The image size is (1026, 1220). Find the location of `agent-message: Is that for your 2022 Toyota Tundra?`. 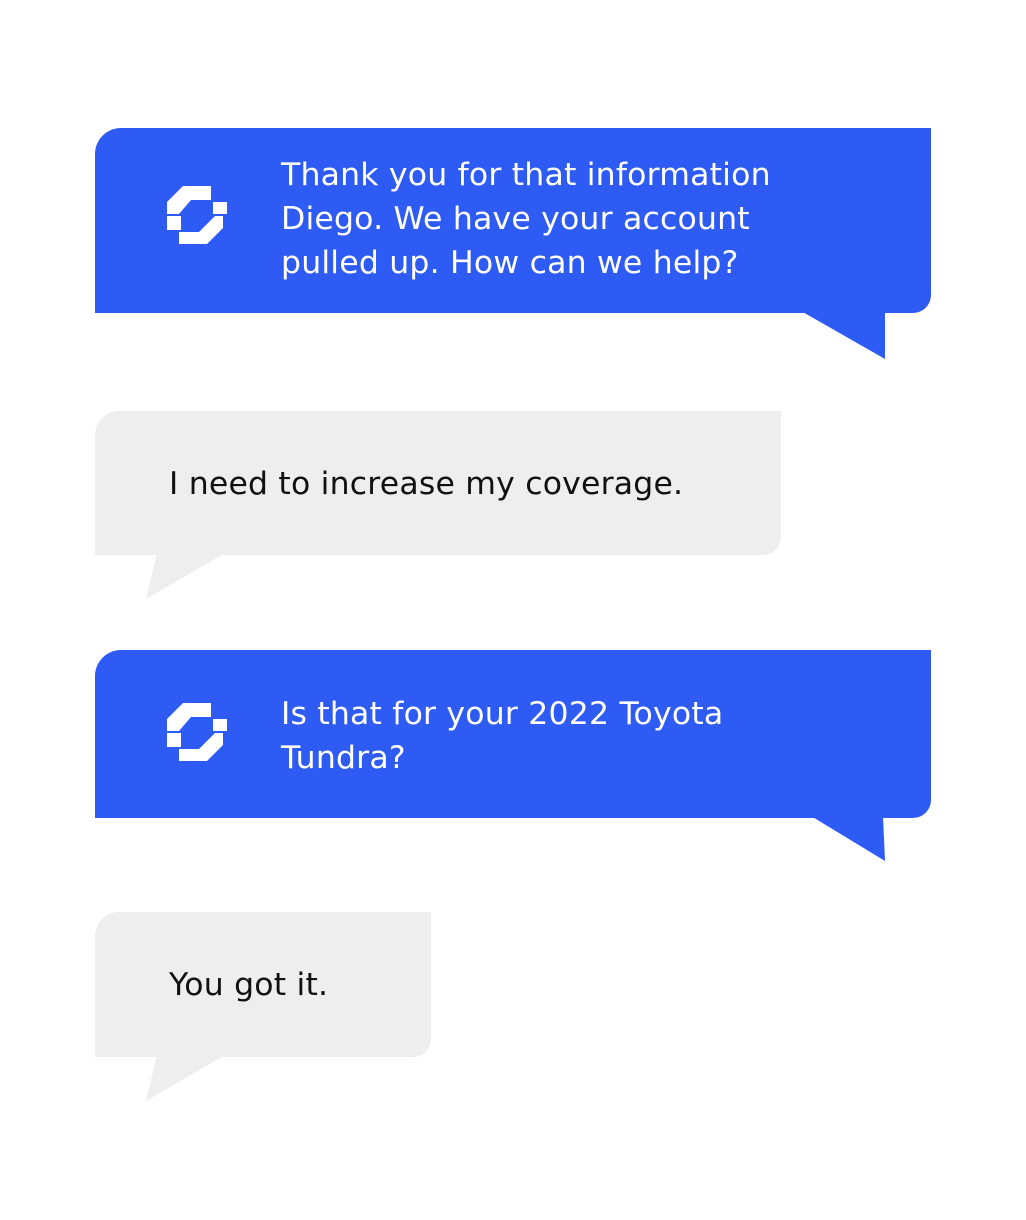

agent-message: Is that for your 2022 Toyota Tundra? is located at coordinates (513, 755).